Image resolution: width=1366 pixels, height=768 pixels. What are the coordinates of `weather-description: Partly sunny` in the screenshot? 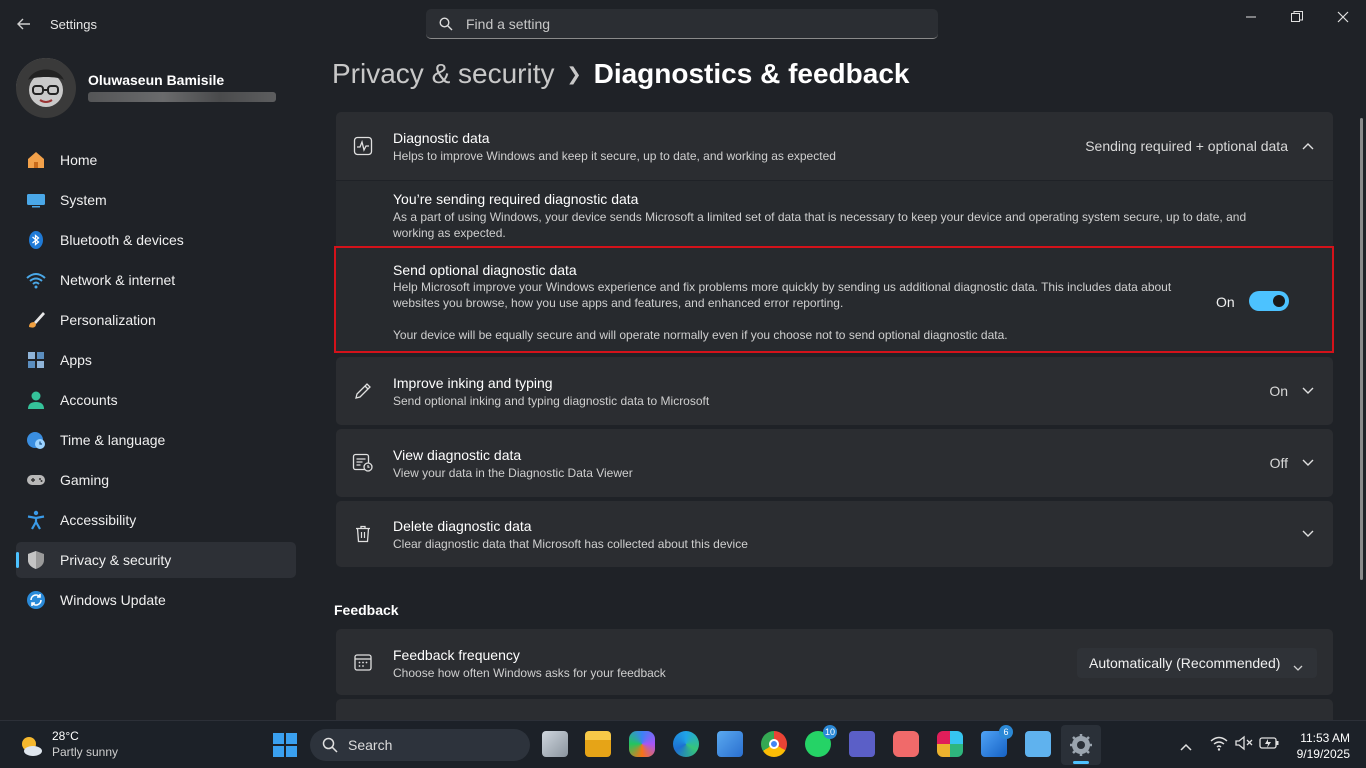 It's located at (85, 752).